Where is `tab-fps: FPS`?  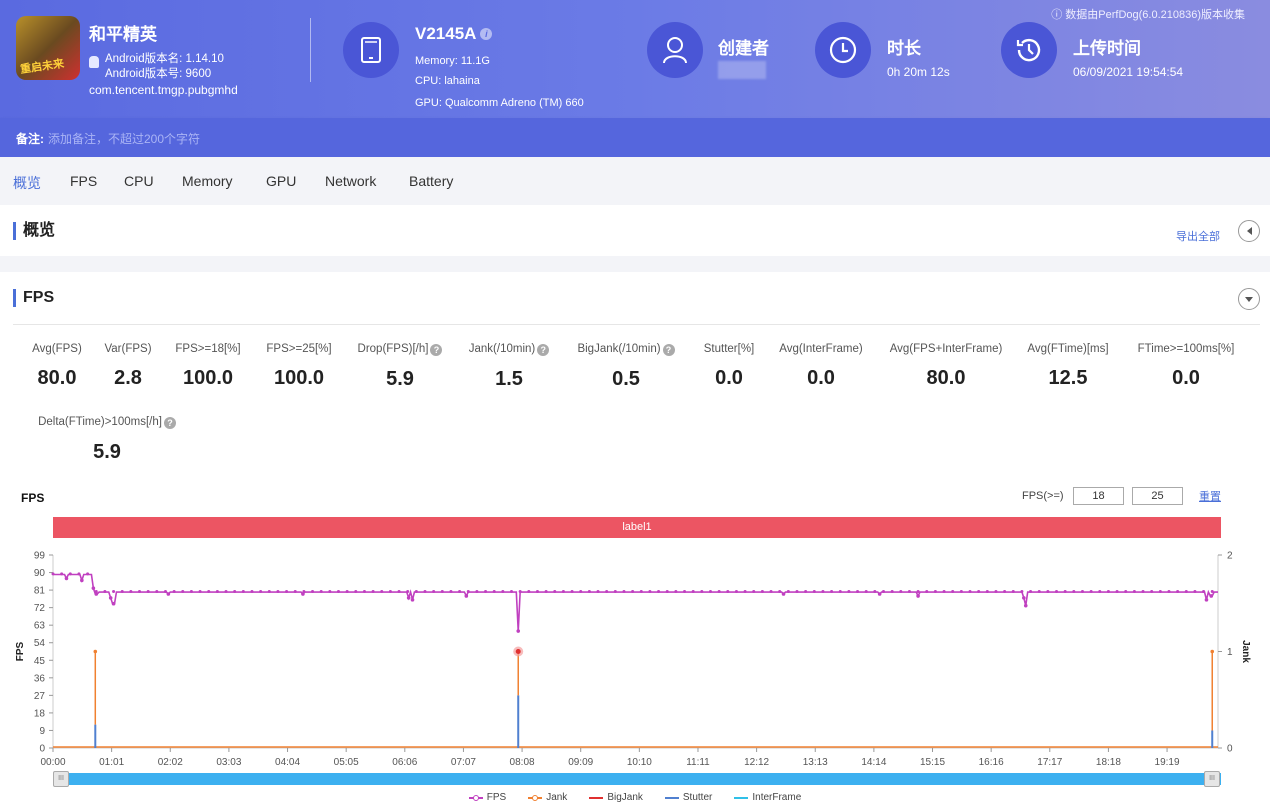 tab-fps: FPS is located at coordinates (83, 181).